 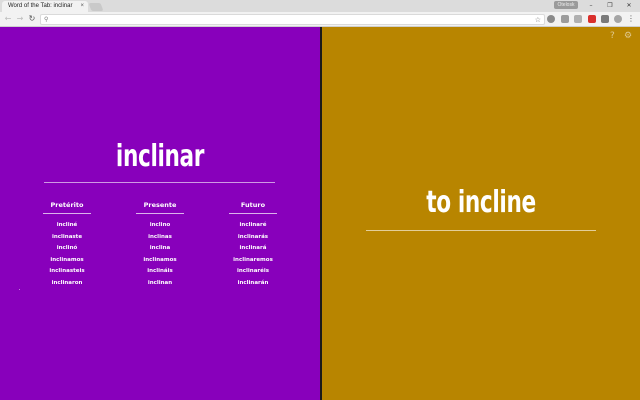 What do you see at coordinates (160, 225) in the screenshot?
I see `conjugation-form: inclino` at bounding box center [160, 225].